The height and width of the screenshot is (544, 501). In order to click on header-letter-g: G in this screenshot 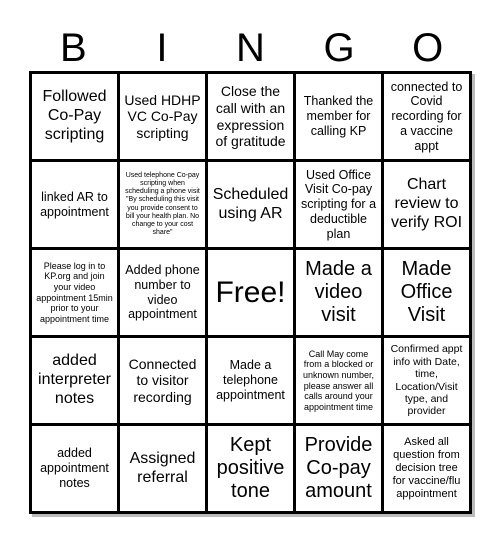, I will do `click(339, 48)`.